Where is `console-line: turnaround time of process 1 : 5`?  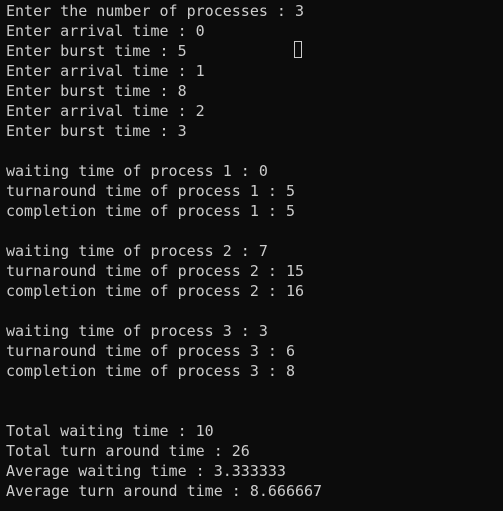
console-line: turnaround time of process 1 : 5 is located at coordinates (150, 191).